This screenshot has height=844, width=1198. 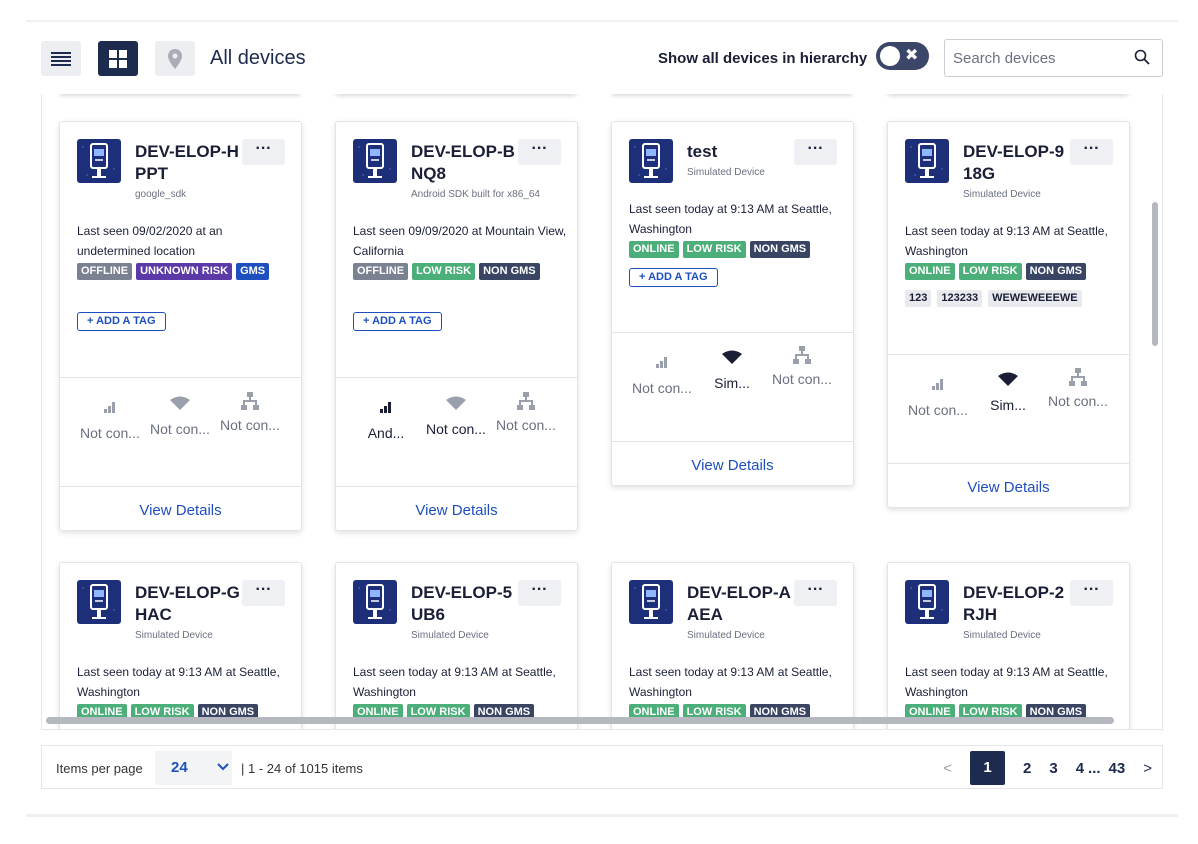 What do you see at coordinates (960, 298) in the screenshot?
I see `custom-tag: 123233` at bounding box center [960, 298].